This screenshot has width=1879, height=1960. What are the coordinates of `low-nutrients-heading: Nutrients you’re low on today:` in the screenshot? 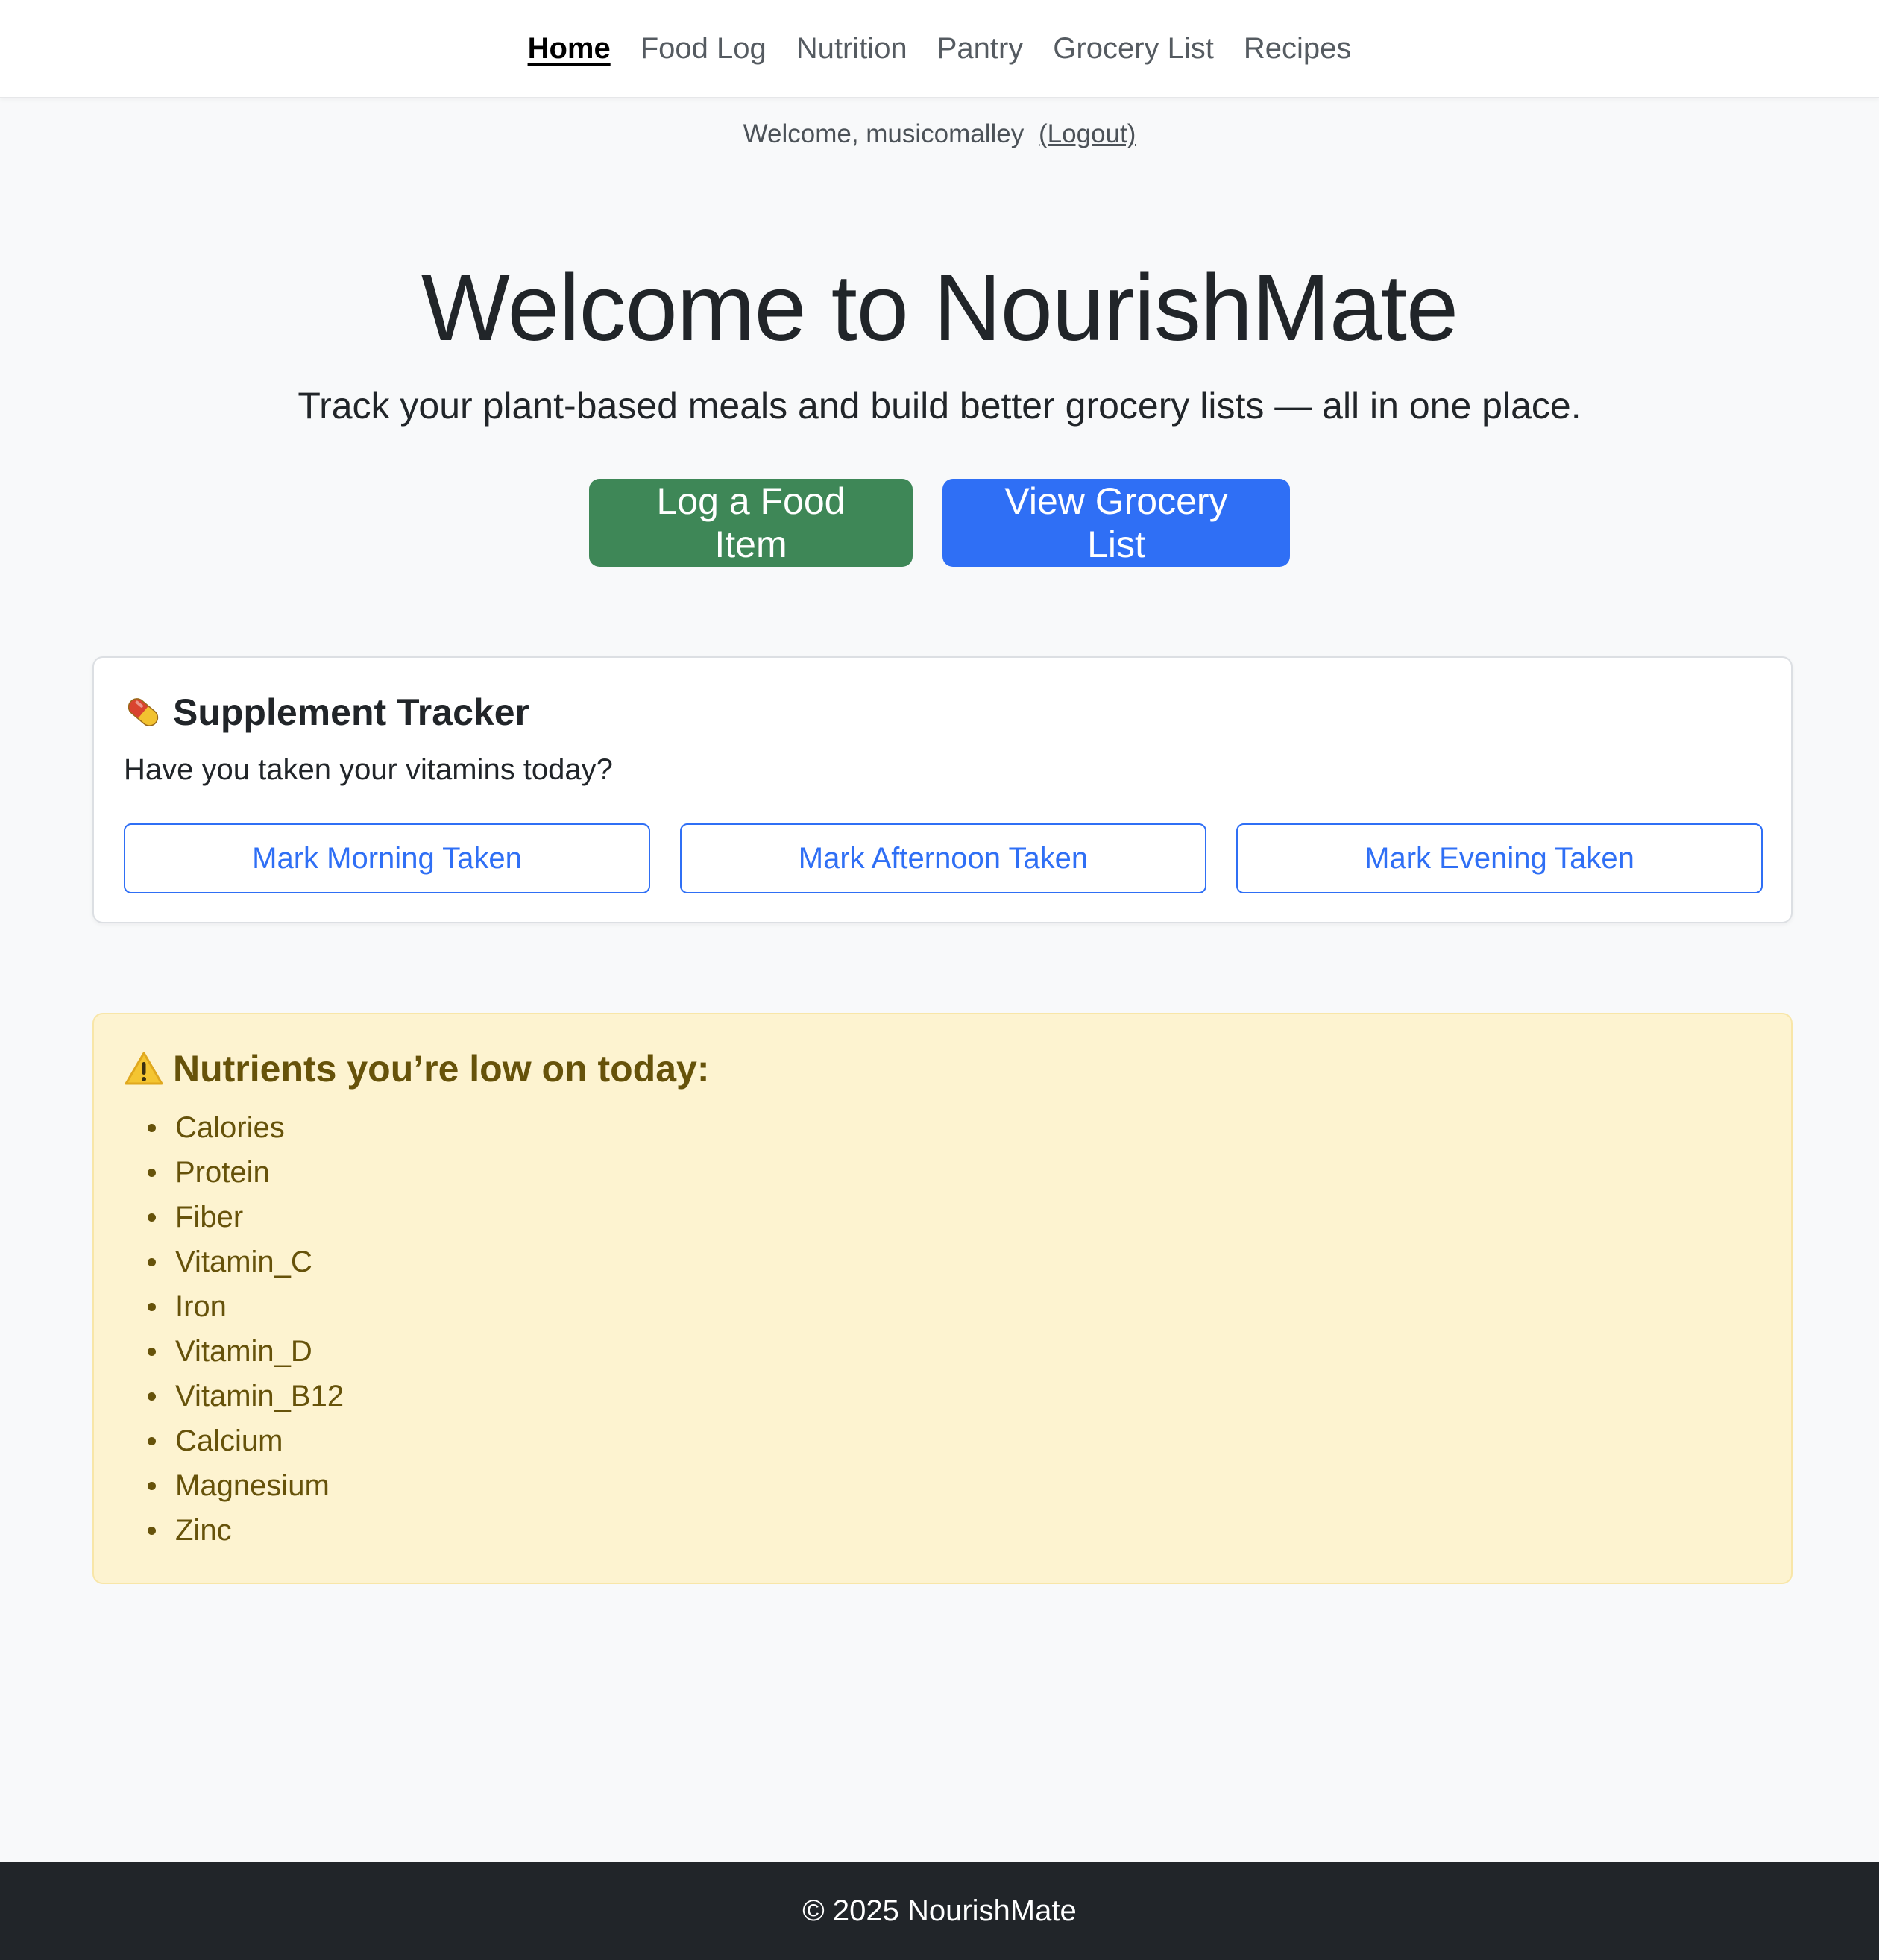 It's located at (416, 1068).